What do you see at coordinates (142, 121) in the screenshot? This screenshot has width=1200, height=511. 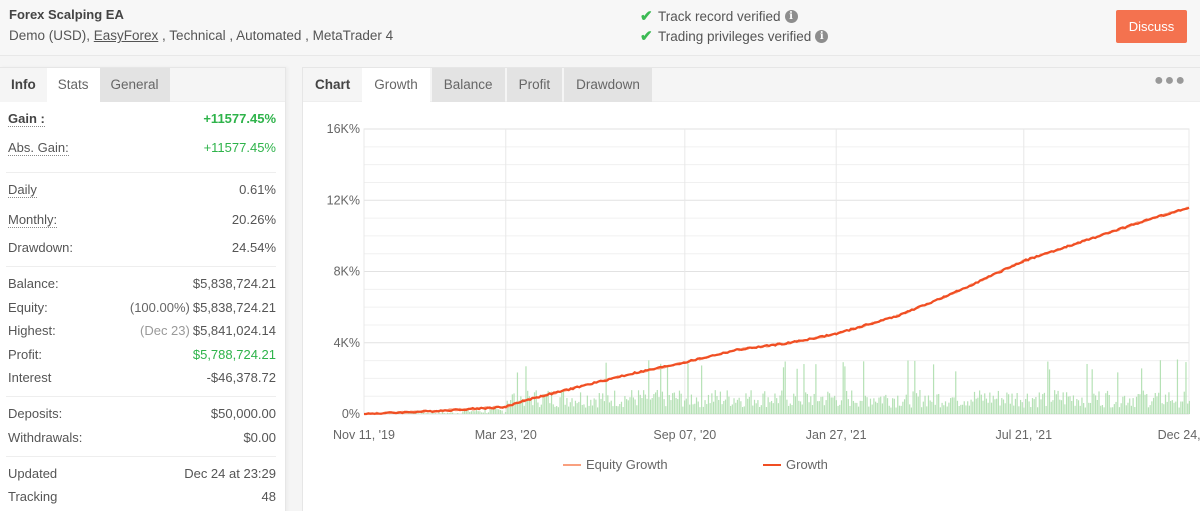 I see `stat-gain: Gain : +11577.45%` at bounding box center [142, 121].